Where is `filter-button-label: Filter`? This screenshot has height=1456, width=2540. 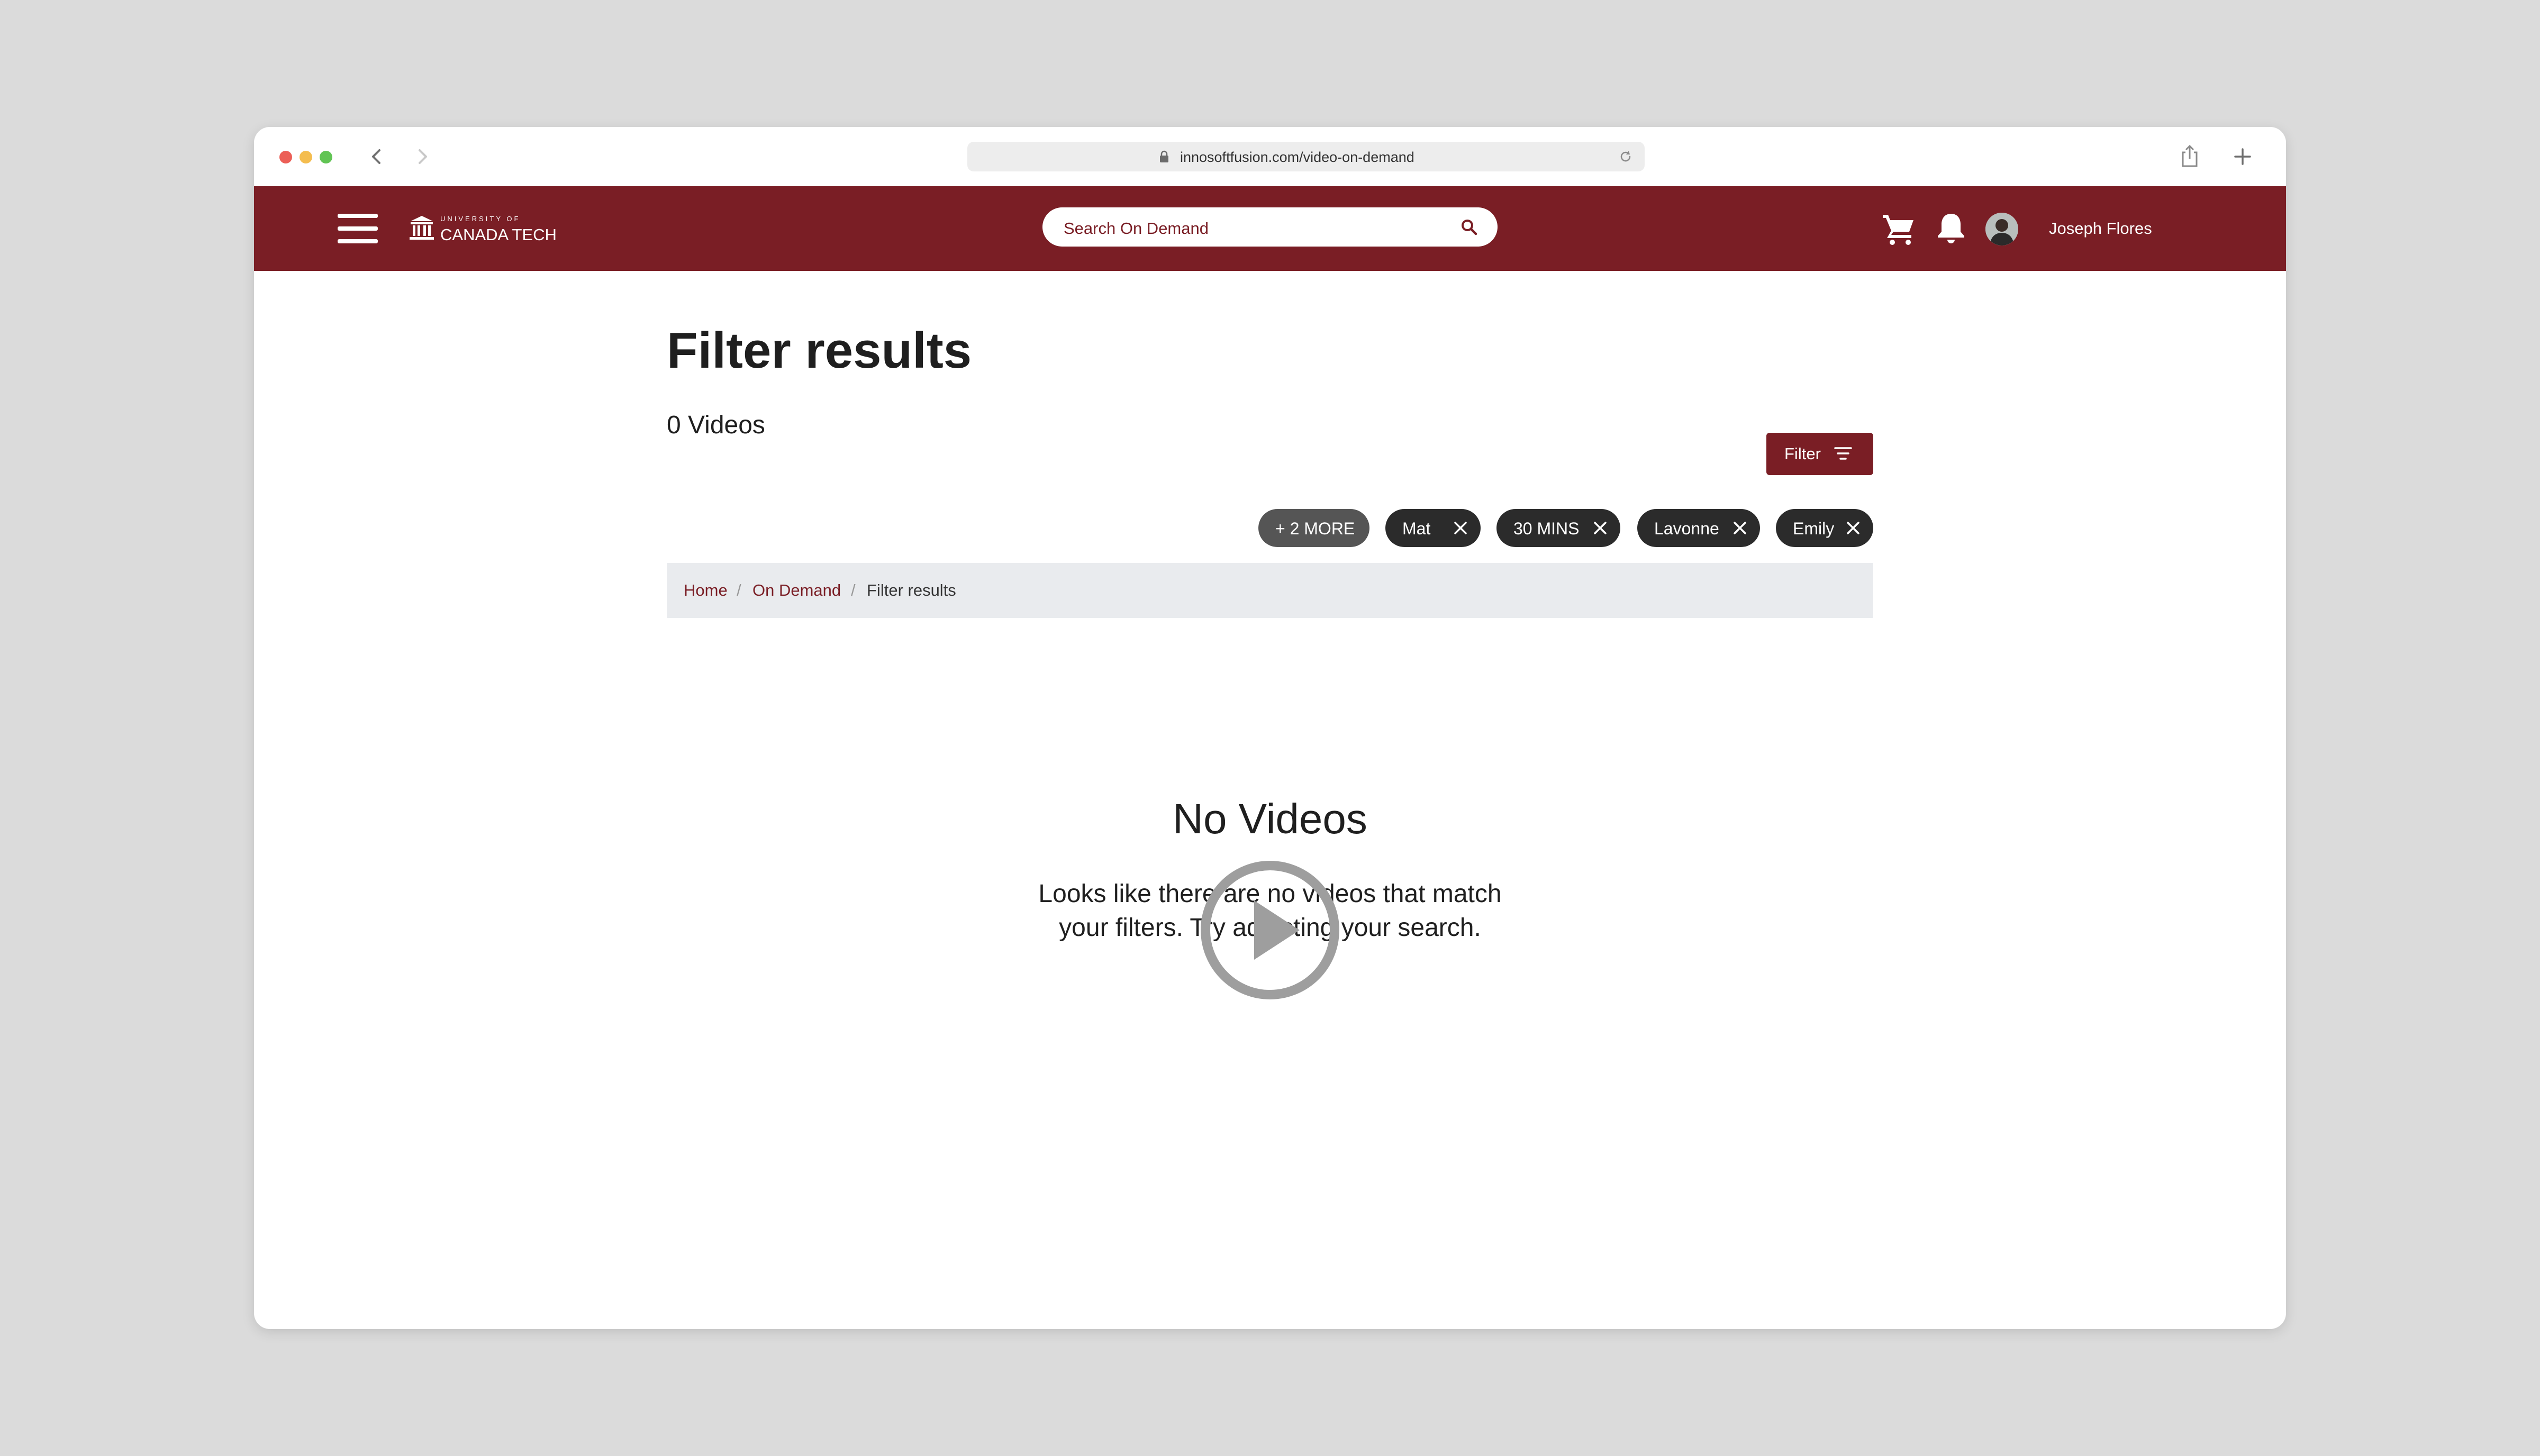 filter-button-label: Filter is located at coordinates (1802, 454).